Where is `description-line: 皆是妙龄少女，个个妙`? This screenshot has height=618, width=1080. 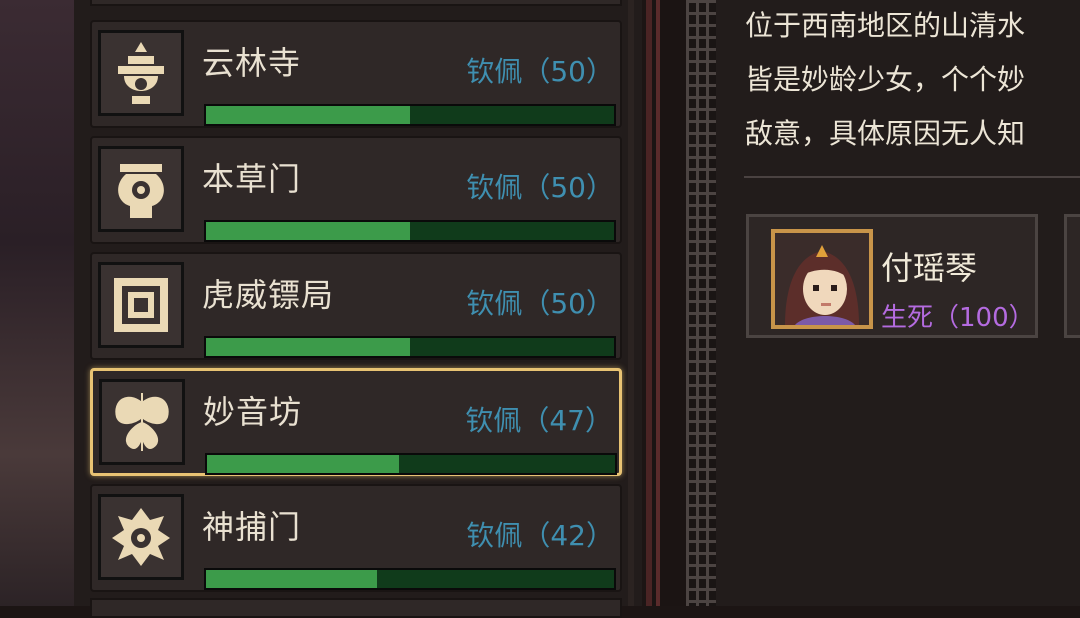
description-line: 皆是妙龄少女，个个妙 is located at coordinates (885, 79).